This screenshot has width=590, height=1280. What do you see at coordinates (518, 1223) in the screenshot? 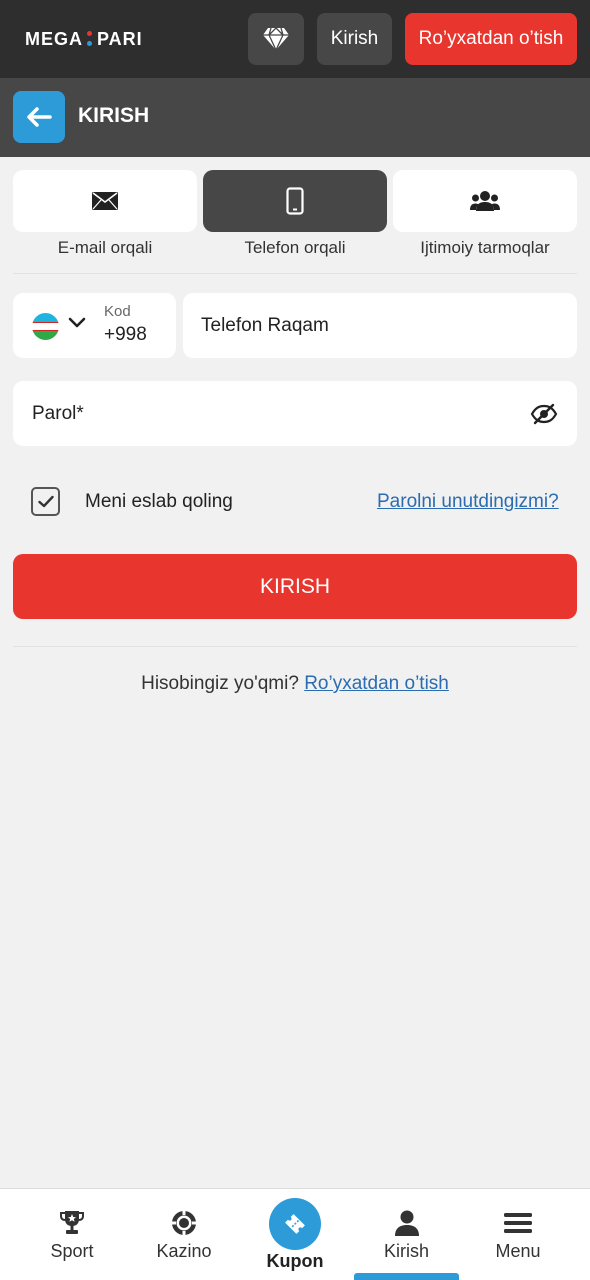
I see `hamburger-icon` at bounding box center [518, 1223].